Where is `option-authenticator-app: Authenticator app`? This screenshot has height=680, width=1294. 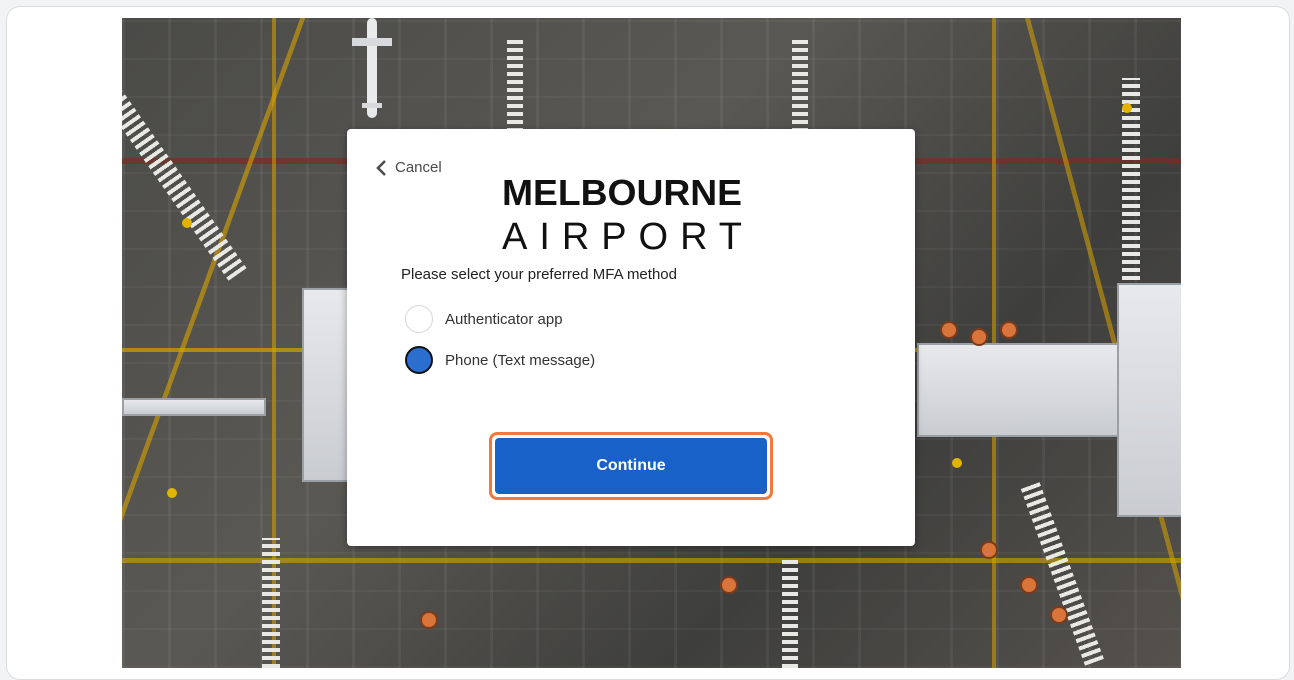 option-authenticator-app: Authenticator app is located at coordinates (484, 319).